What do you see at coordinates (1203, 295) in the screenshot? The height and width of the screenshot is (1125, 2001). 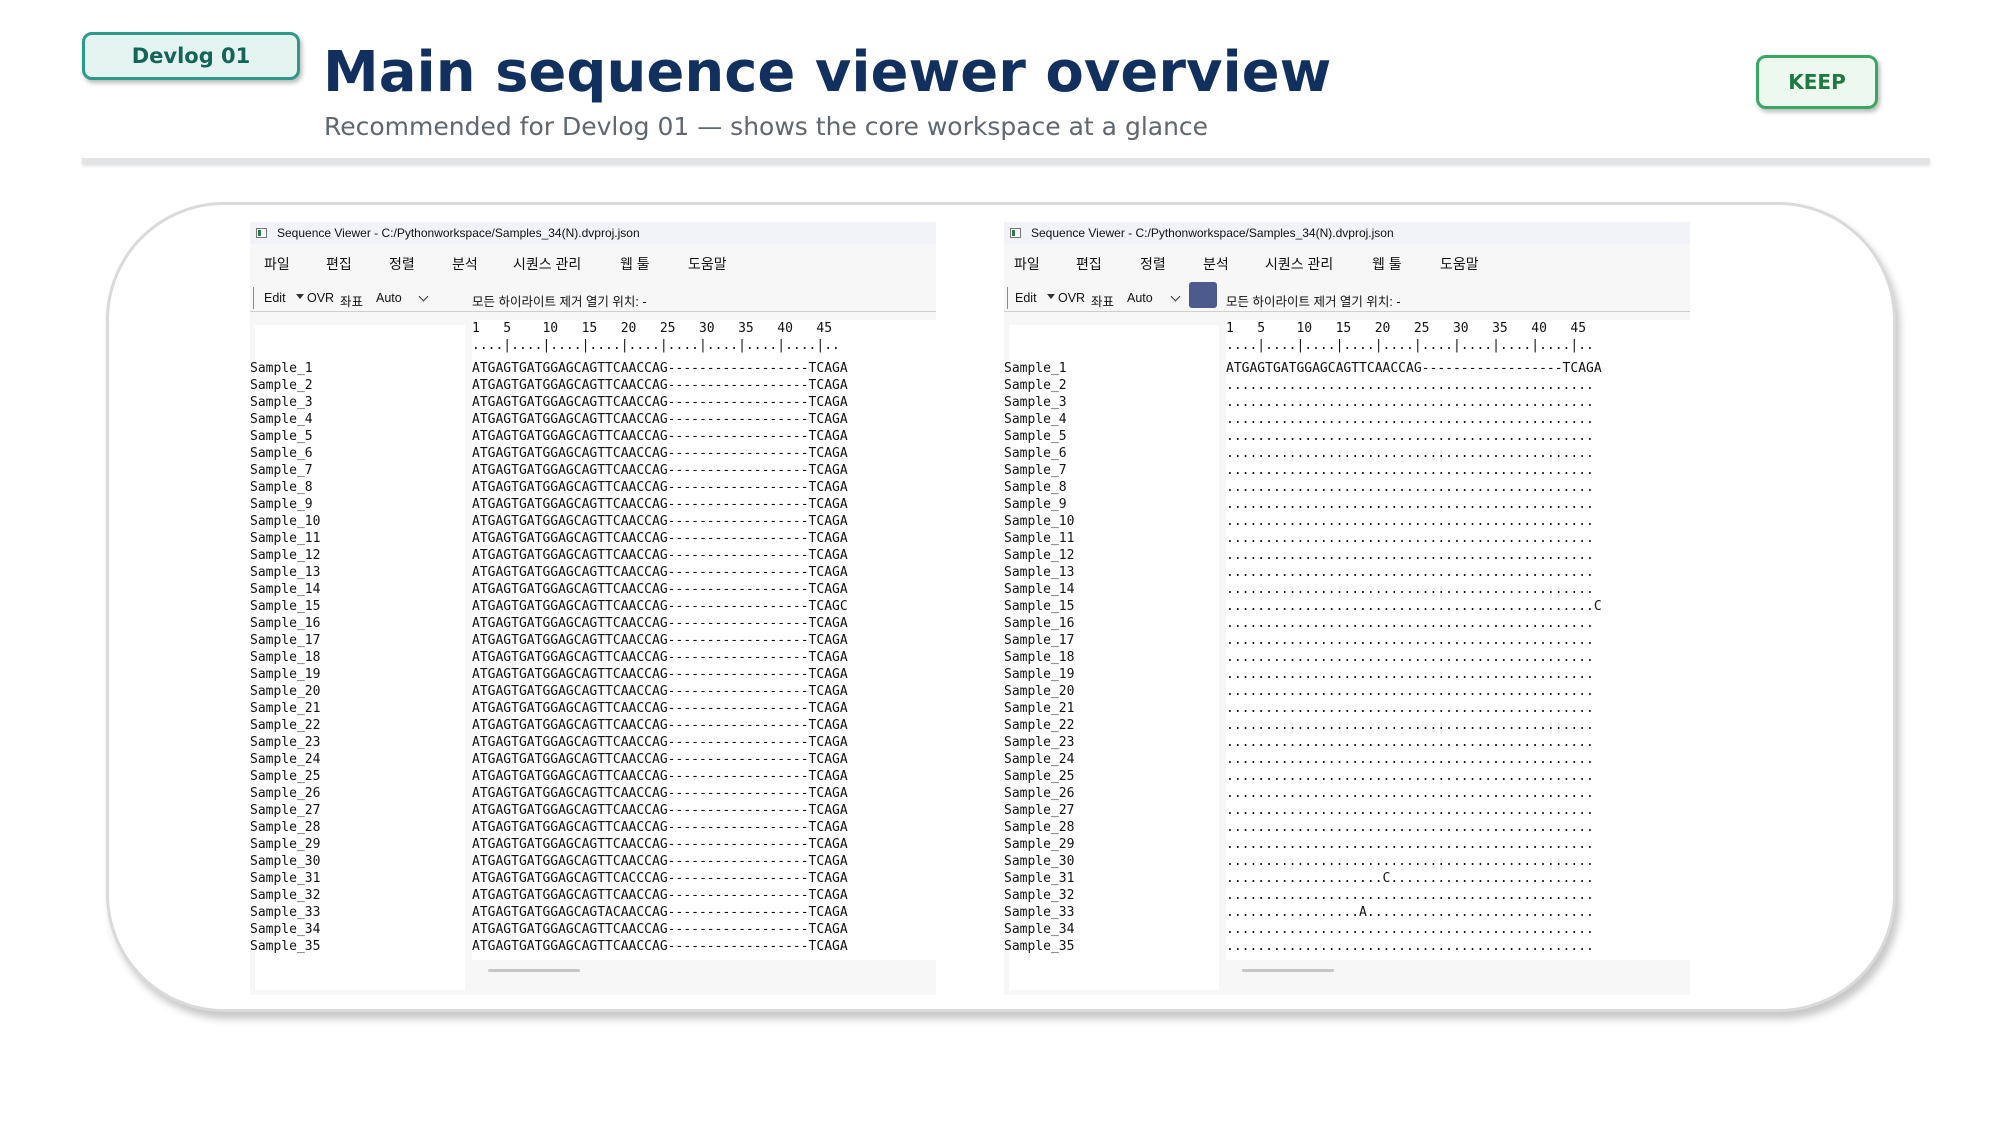 I see `highlight-color-button` at bounding box center [1203, 295].